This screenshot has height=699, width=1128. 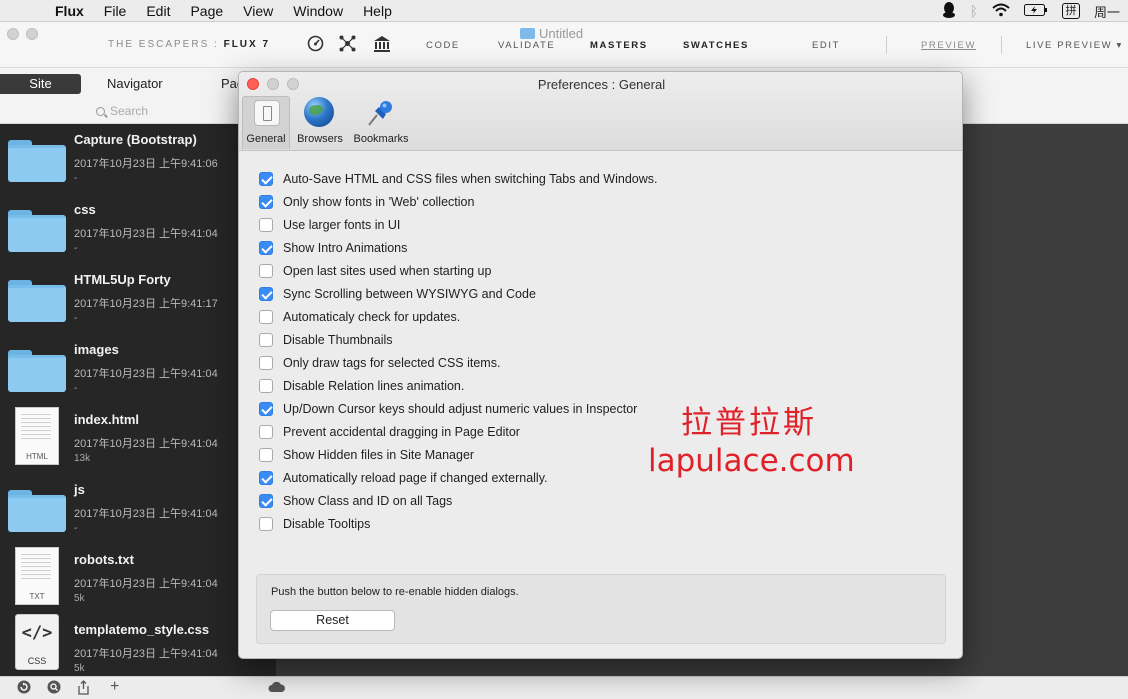 I want to click on option-row: Disable Relation lines animation., so click(x=361, y=386).